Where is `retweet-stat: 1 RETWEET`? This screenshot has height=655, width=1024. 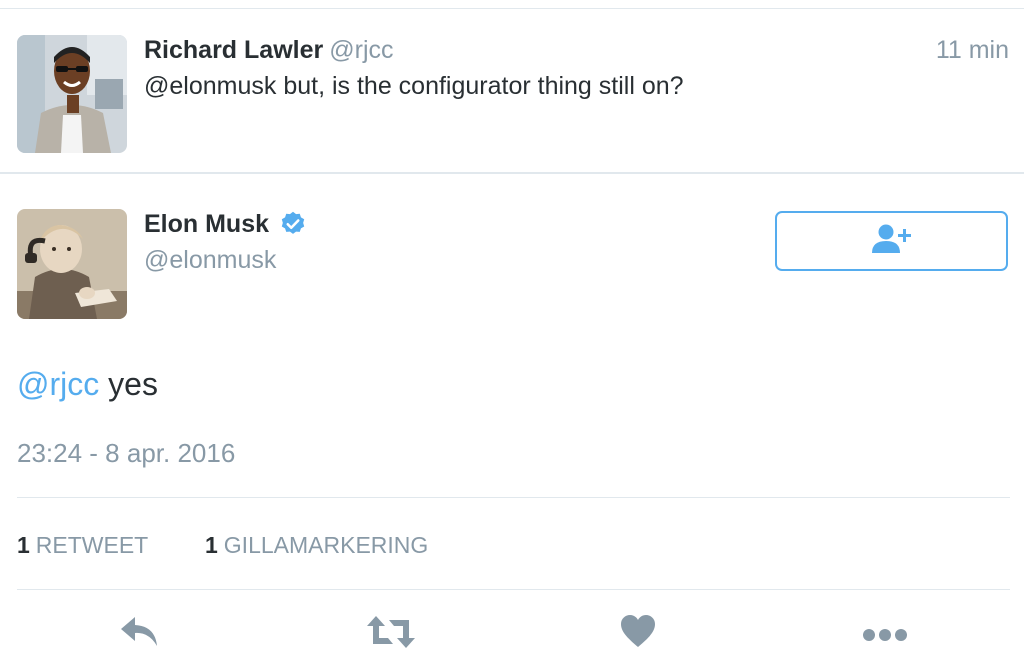
retweet-stat: 1 RETWEET is located at coordinates (82, 545).